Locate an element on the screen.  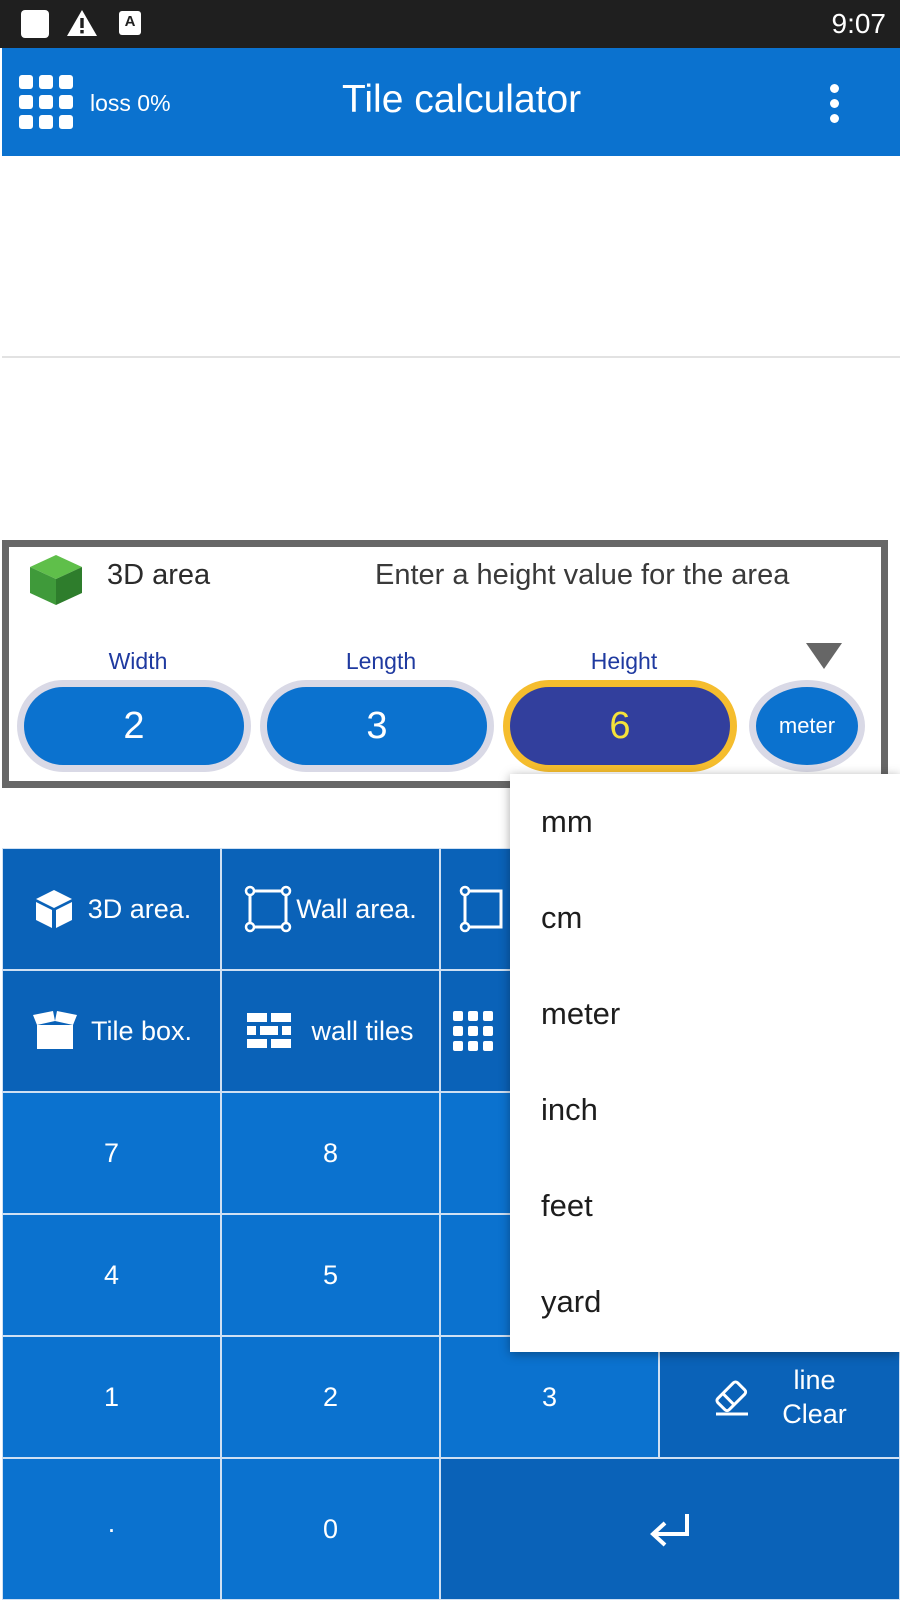
panel-hint: Enter a height value for the area is located at coordinates (582, 575).